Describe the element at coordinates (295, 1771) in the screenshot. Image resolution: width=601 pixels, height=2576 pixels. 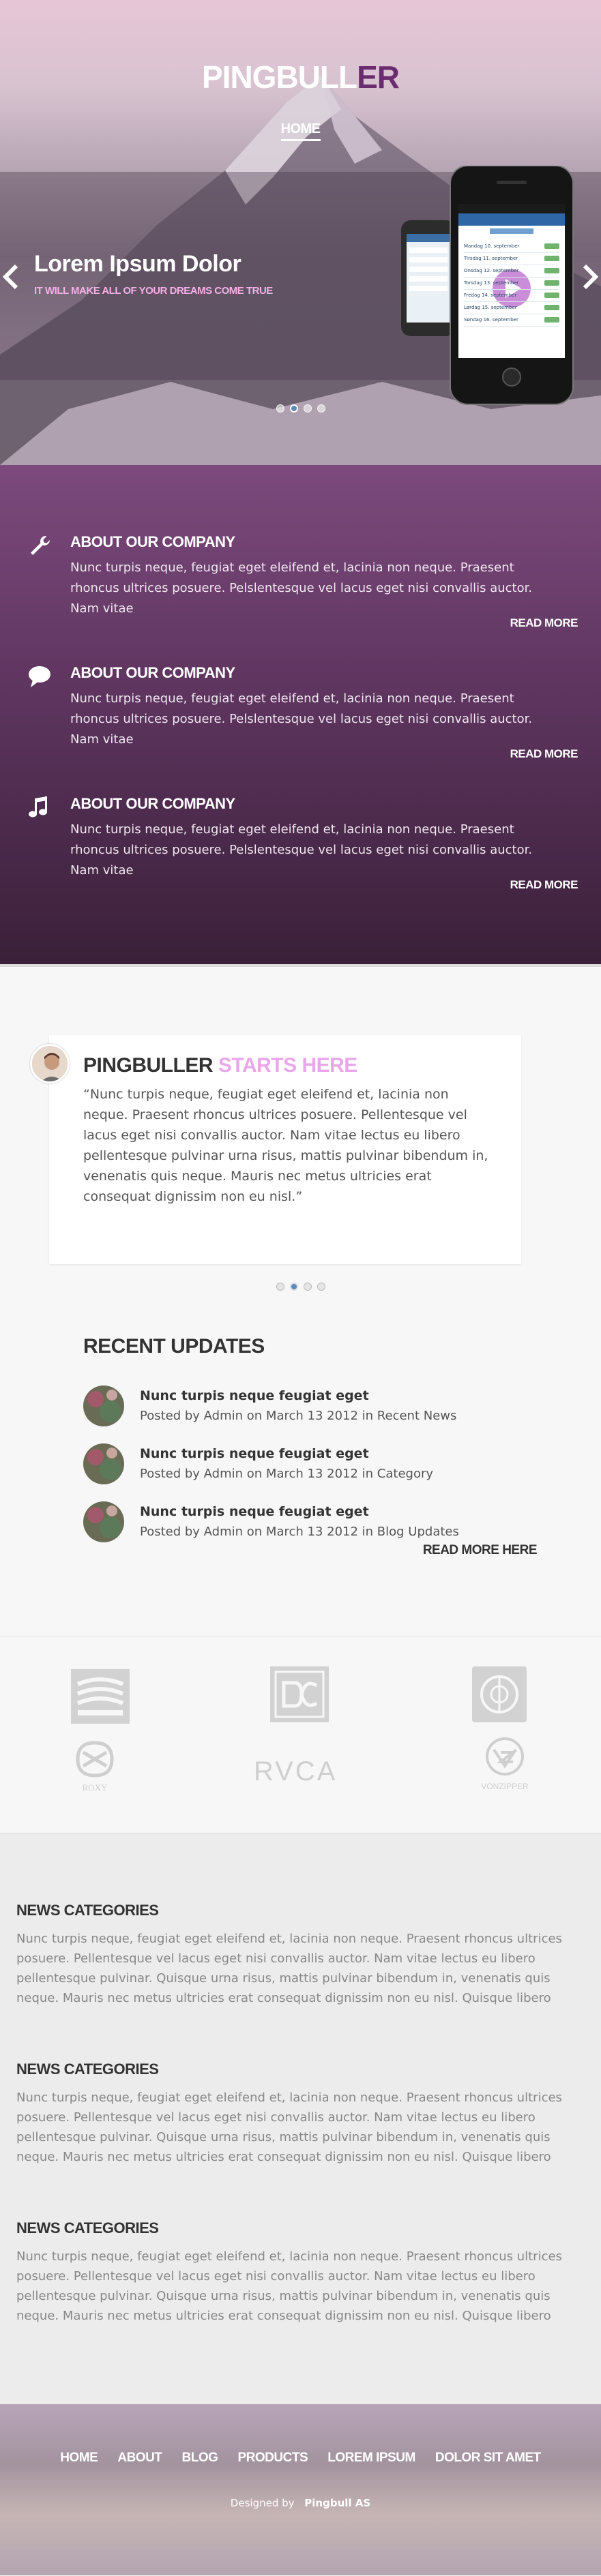
I see `rvca-logo: RVCA` at that location.